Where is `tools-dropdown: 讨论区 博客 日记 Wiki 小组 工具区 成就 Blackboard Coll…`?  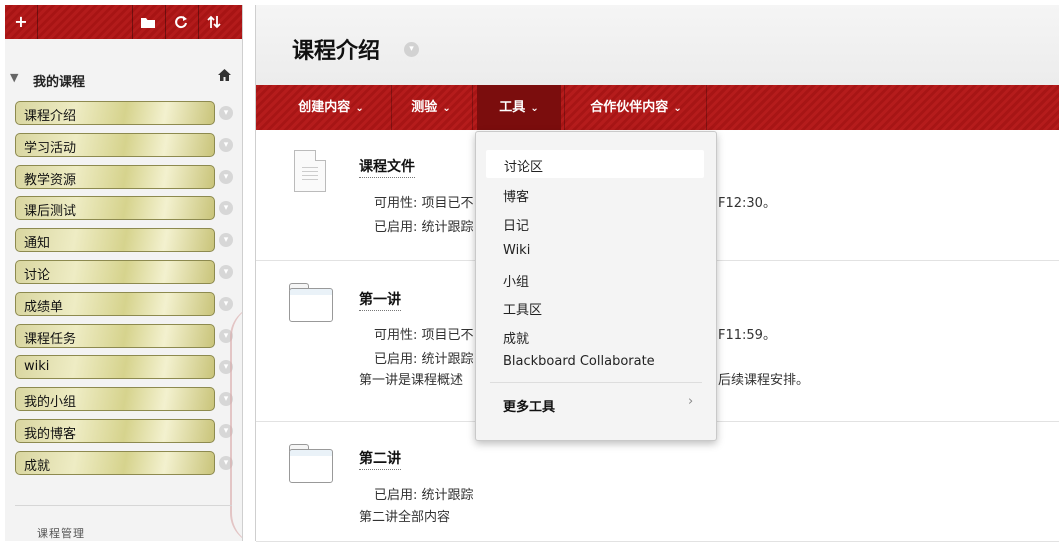 tools-dropdown: 讨论区 博客 日记 Wiki 小组 工具区 成就 Blackboard Coll… is located at coordinates (596, 286).